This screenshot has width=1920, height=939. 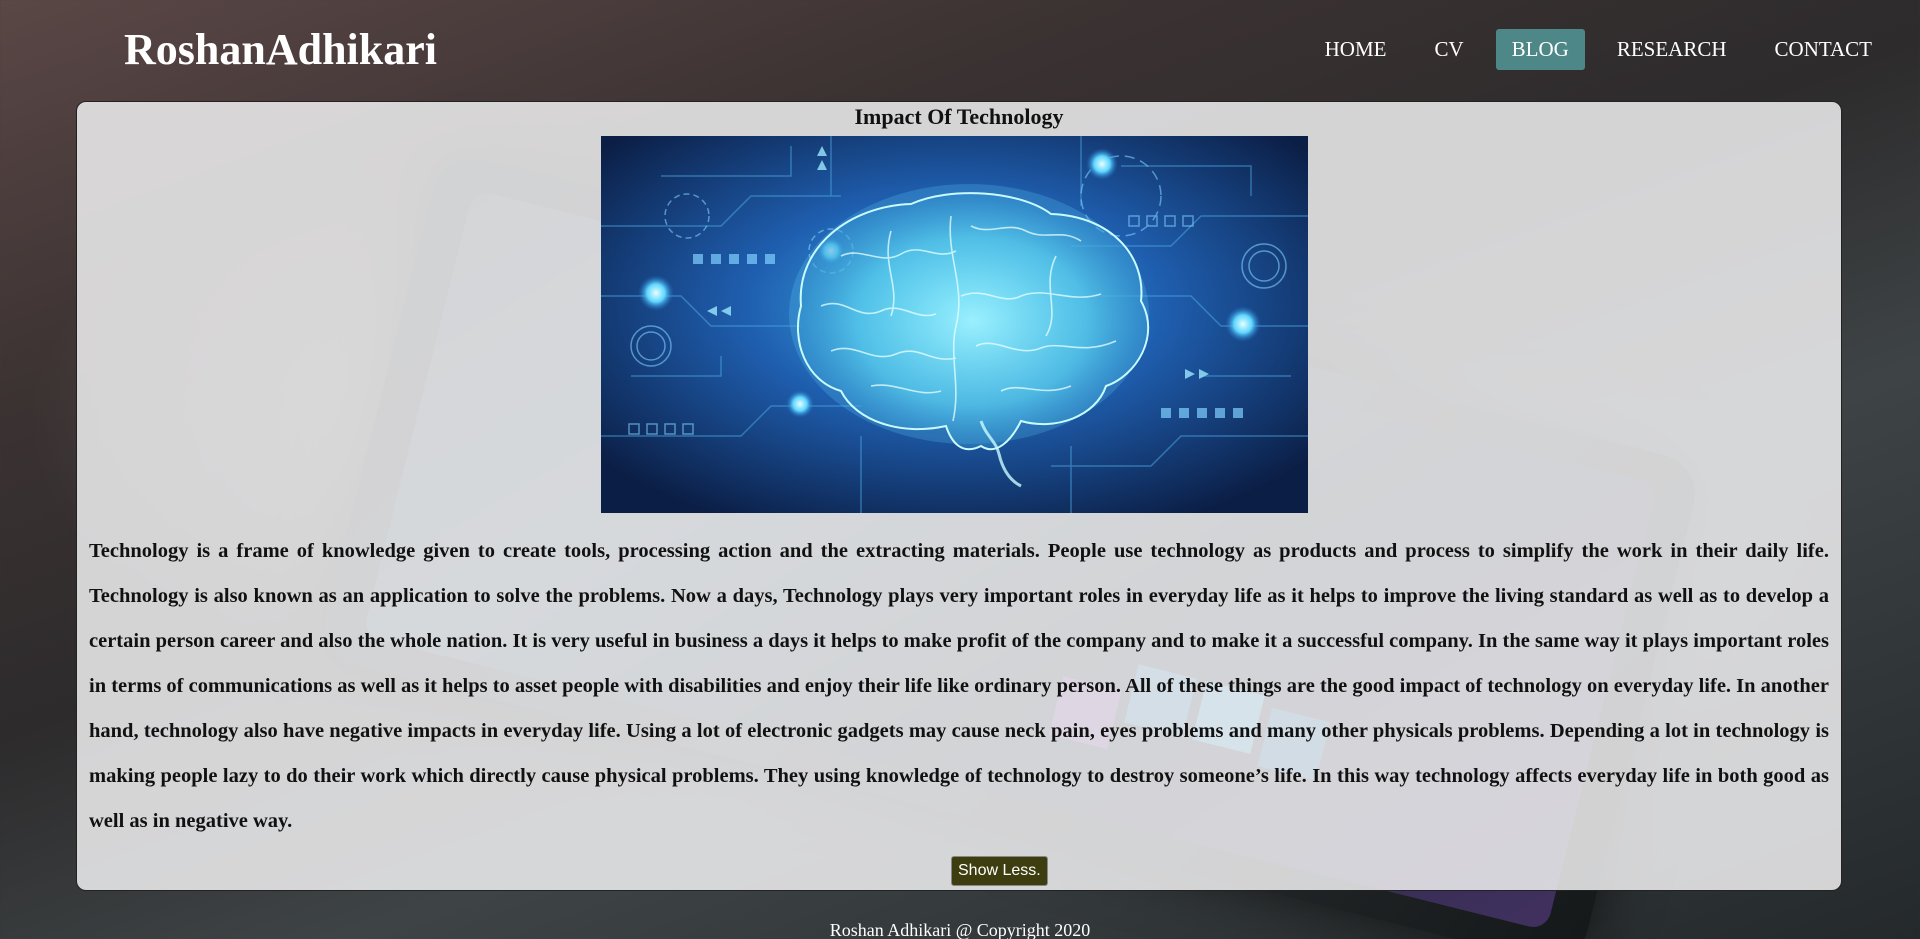 I want to click on footer-copyright: Roshan Adhikari @ Copyright 2020, so click(x=960, y=929).